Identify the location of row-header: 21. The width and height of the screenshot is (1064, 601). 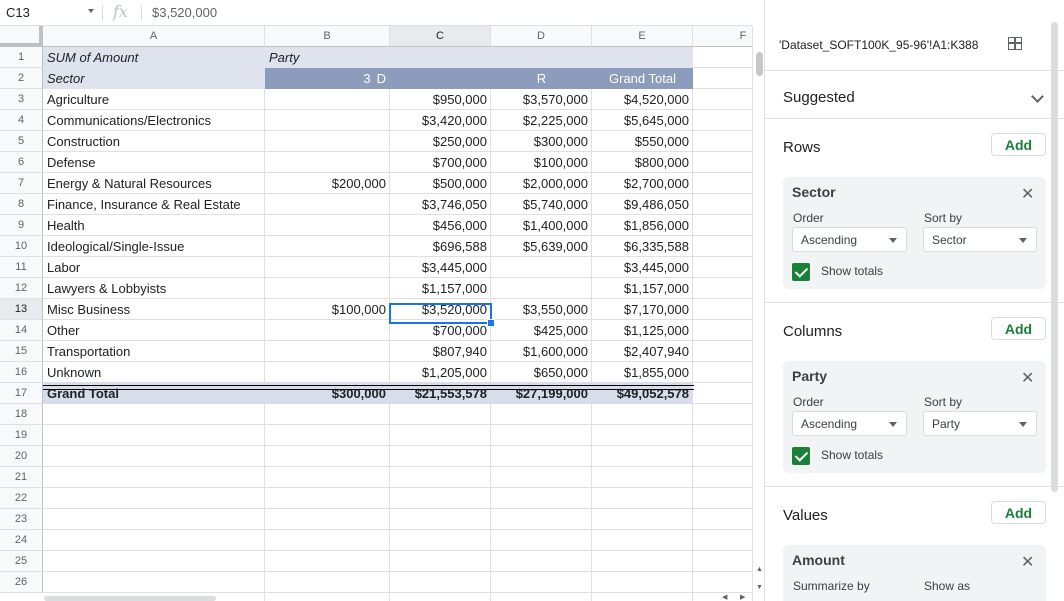
(21, 477).